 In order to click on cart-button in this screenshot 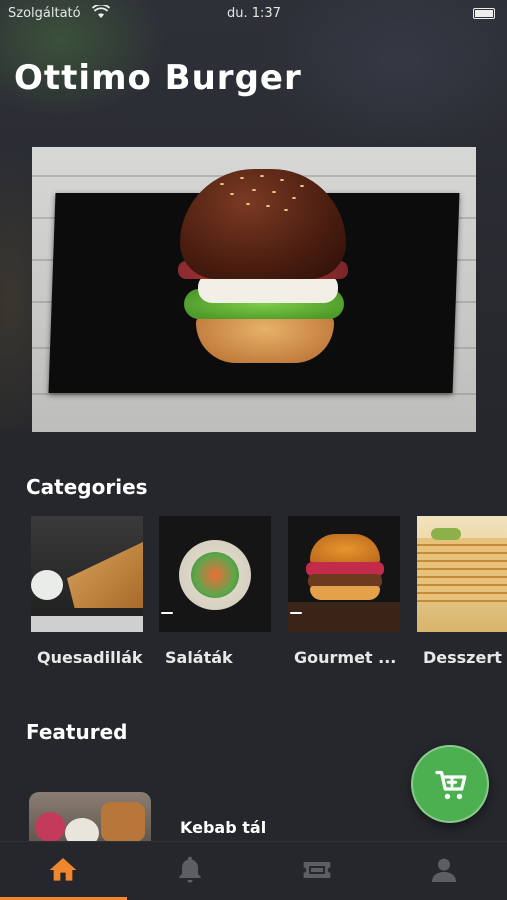, I will do `click(450, 784)`.